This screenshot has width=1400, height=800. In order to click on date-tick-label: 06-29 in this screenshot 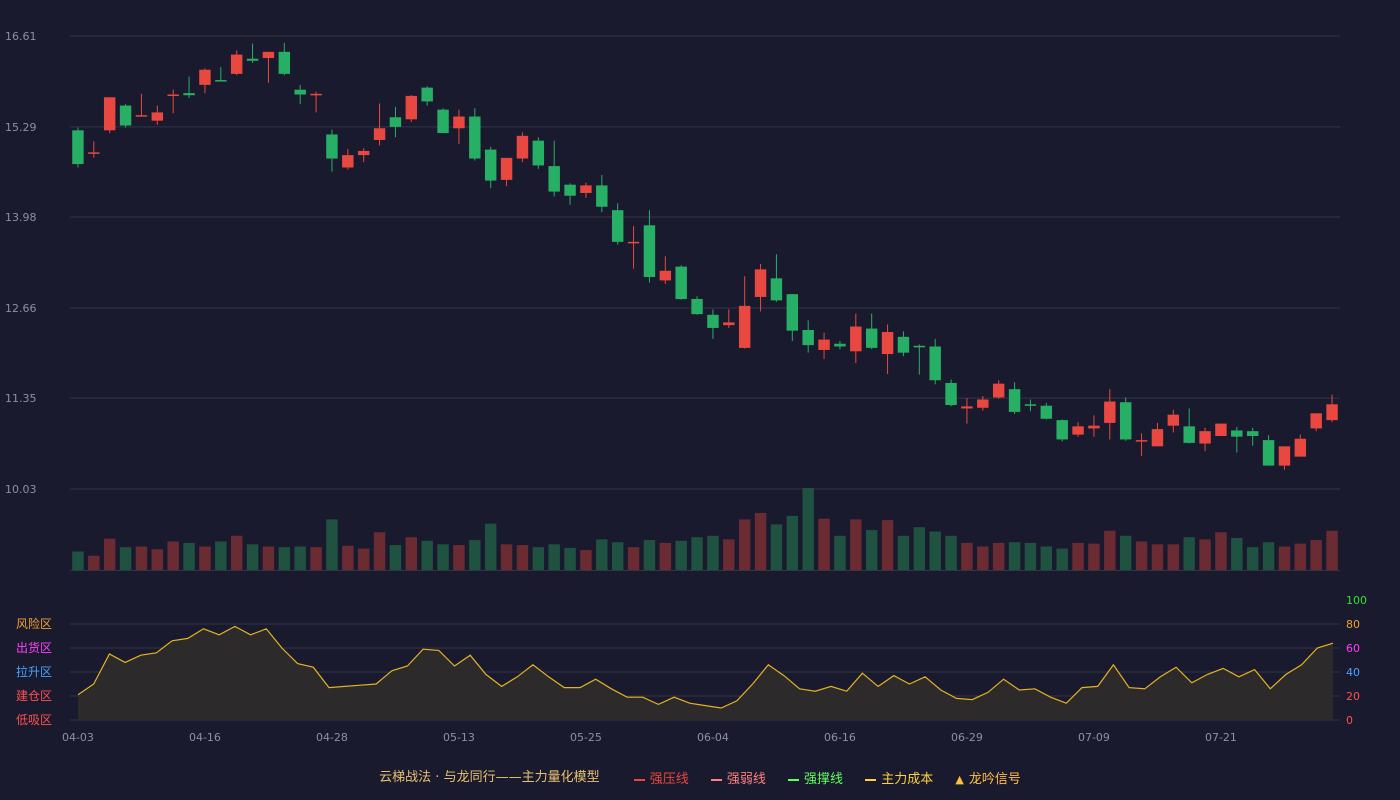, I will do `click(967, 737)`.